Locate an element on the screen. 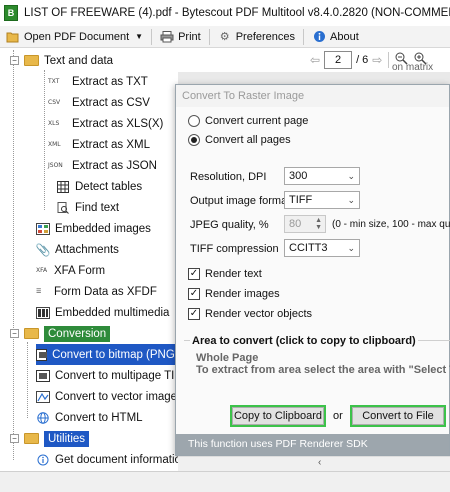  jpeg-quality-hint: (0 - min size, 100 - max qualit is located at coordinates (391, 224).